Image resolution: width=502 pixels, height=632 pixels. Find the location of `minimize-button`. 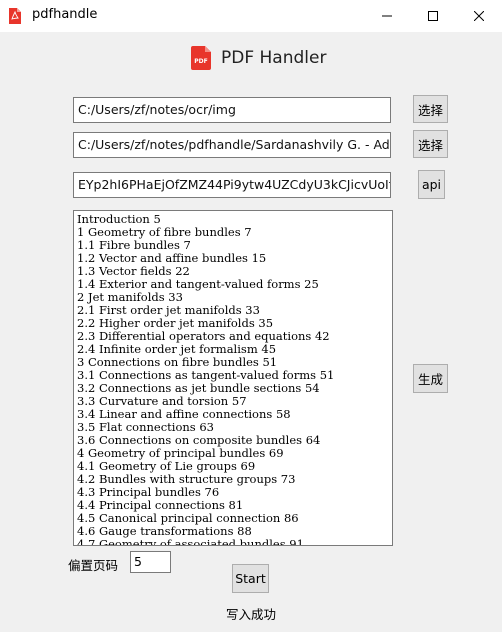

minimize-button is located at coordinates (387, 16).